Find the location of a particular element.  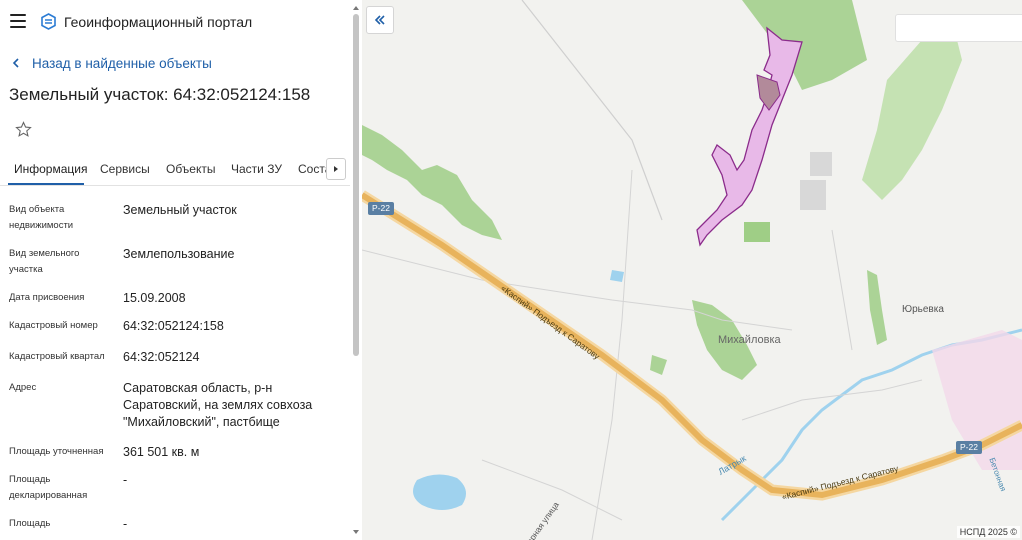

field-label: Площадь is located at coordinates (30, 523).